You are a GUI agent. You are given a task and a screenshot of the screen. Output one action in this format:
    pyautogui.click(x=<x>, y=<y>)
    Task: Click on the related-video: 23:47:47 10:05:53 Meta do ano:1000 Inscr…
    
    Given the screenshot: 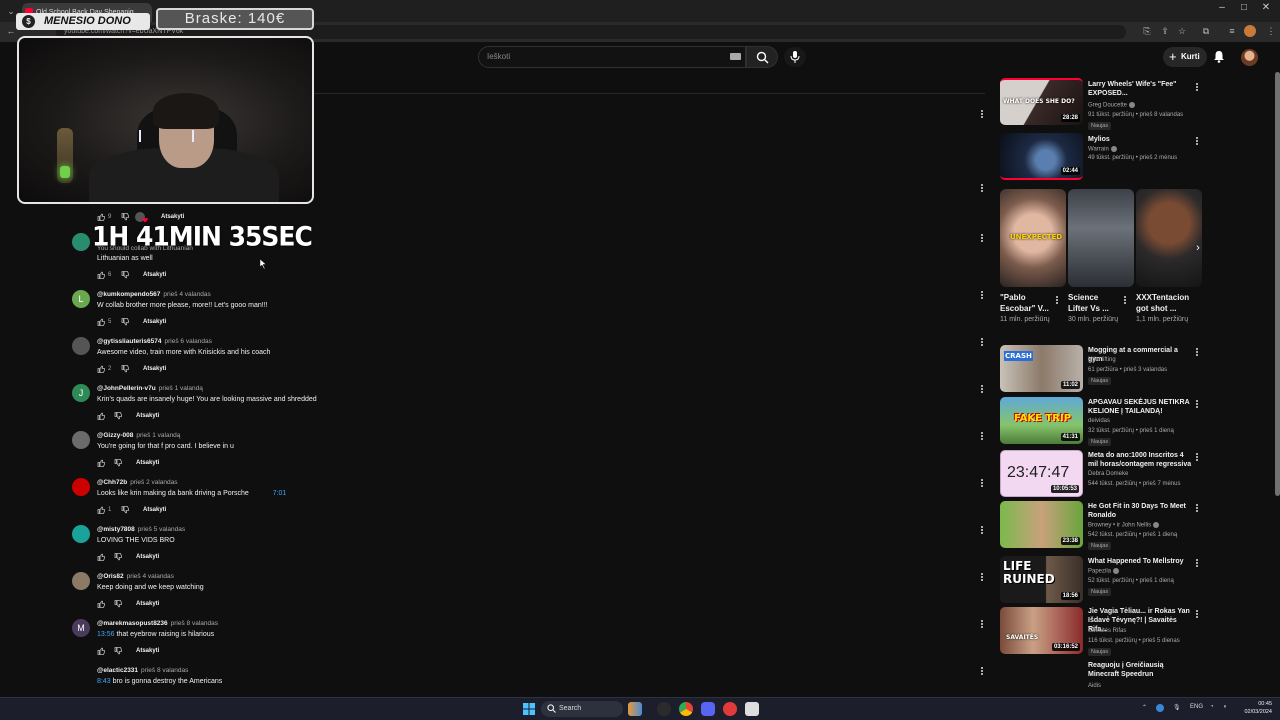 What is the action you would take?
    pyautogui.click(x=1102, y=475)
    